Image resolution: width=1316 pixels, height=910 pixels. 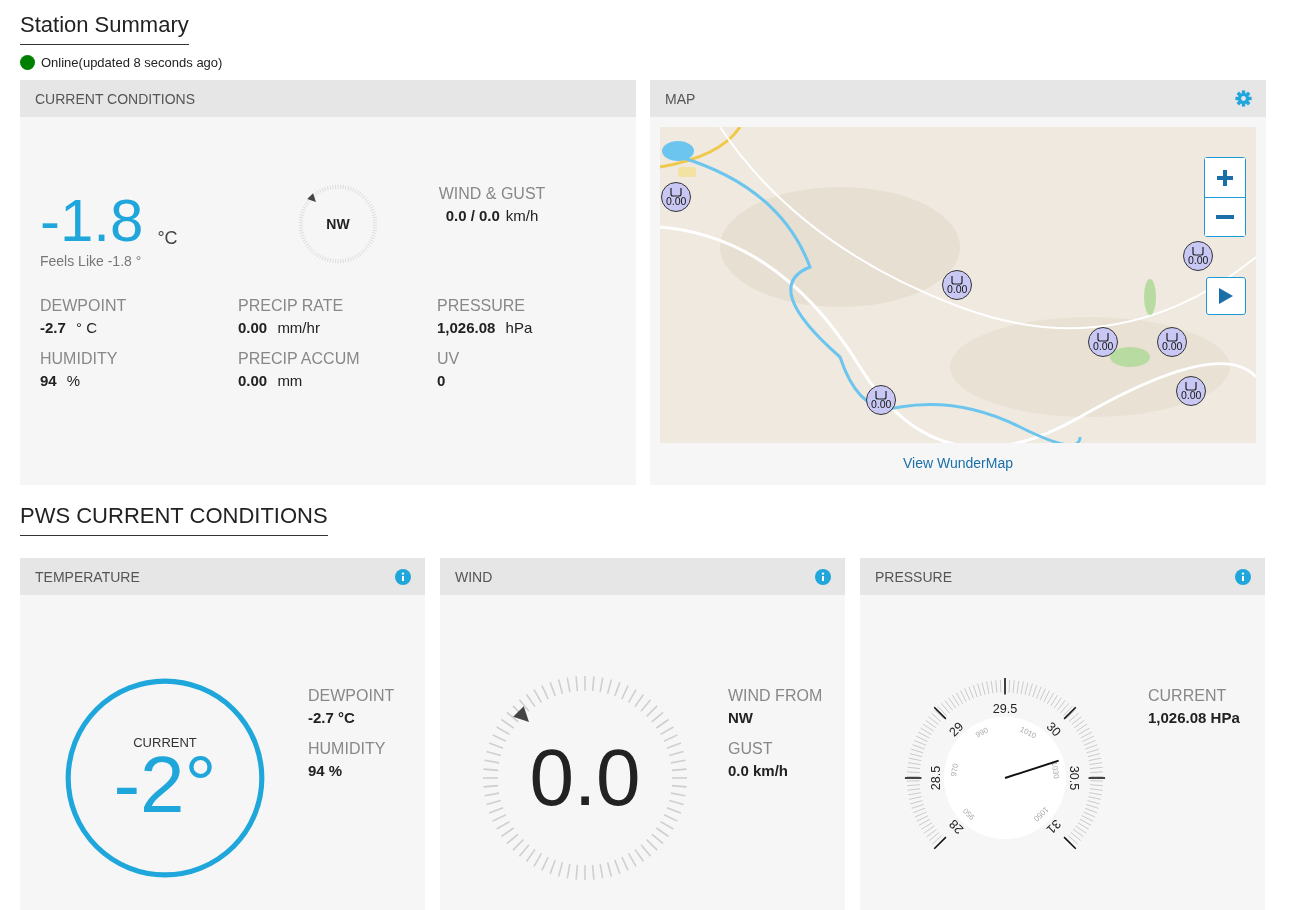 I want to click on stat-value: 1,026.08 hPa, so click(x=485, y=327).